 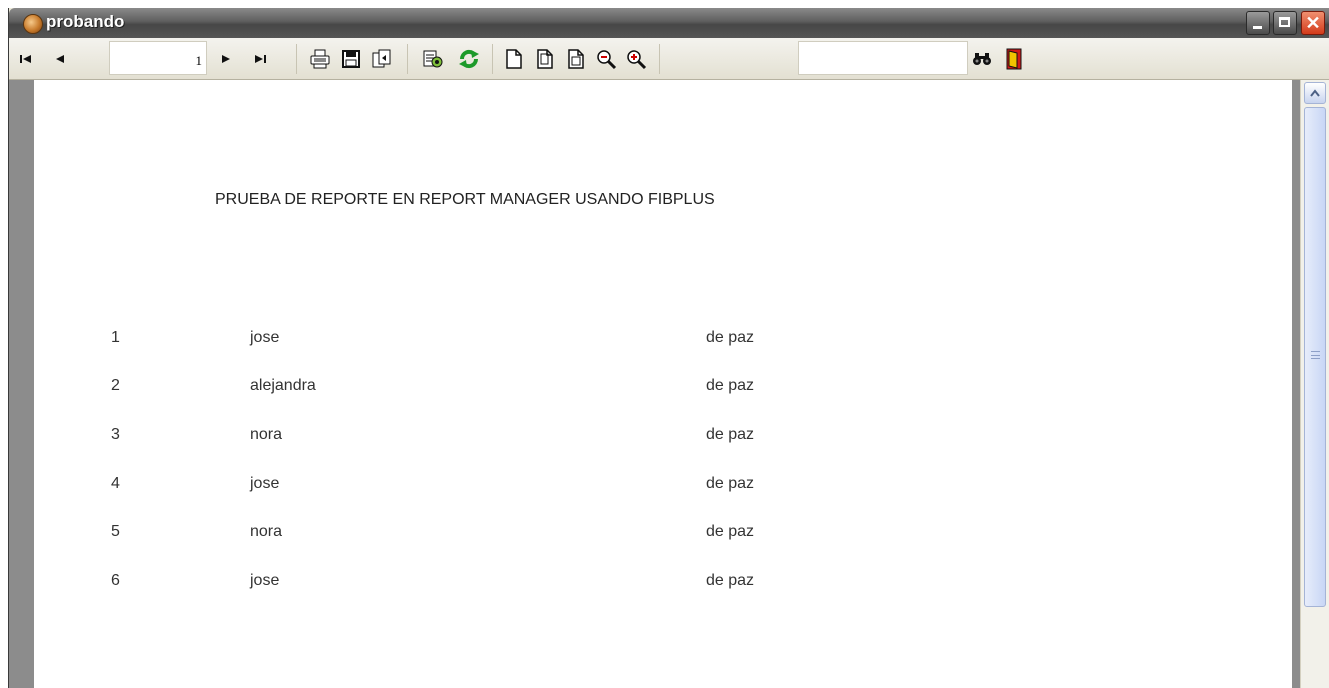 I want to click on maximize-button, so click(x=1285, y=23).